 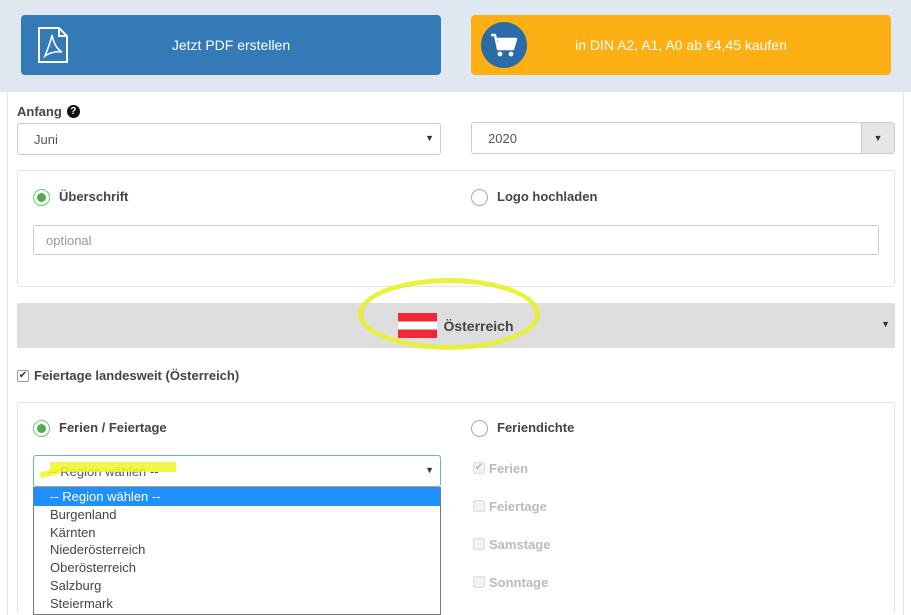 What do you see at coordinates (509, 468) in the screenshot?
I see `density-check-ferien-label: Ferien` at bounding box center [509, 468].